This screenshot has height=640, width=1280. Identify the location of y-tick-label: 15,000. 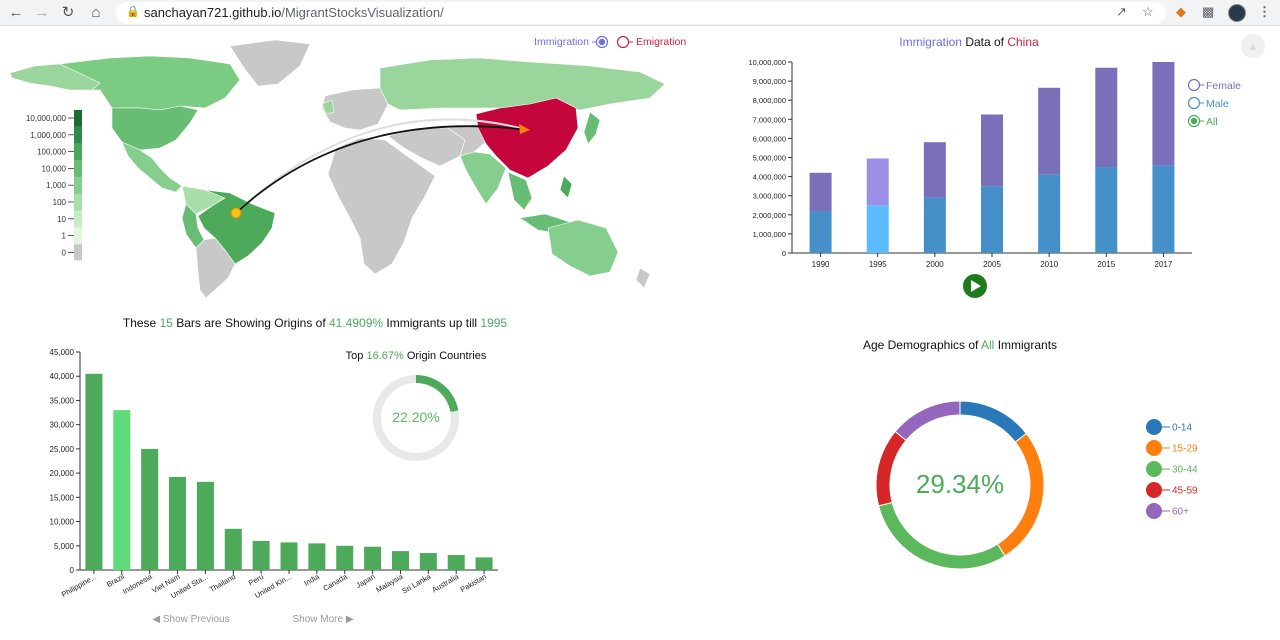
(62, 497).